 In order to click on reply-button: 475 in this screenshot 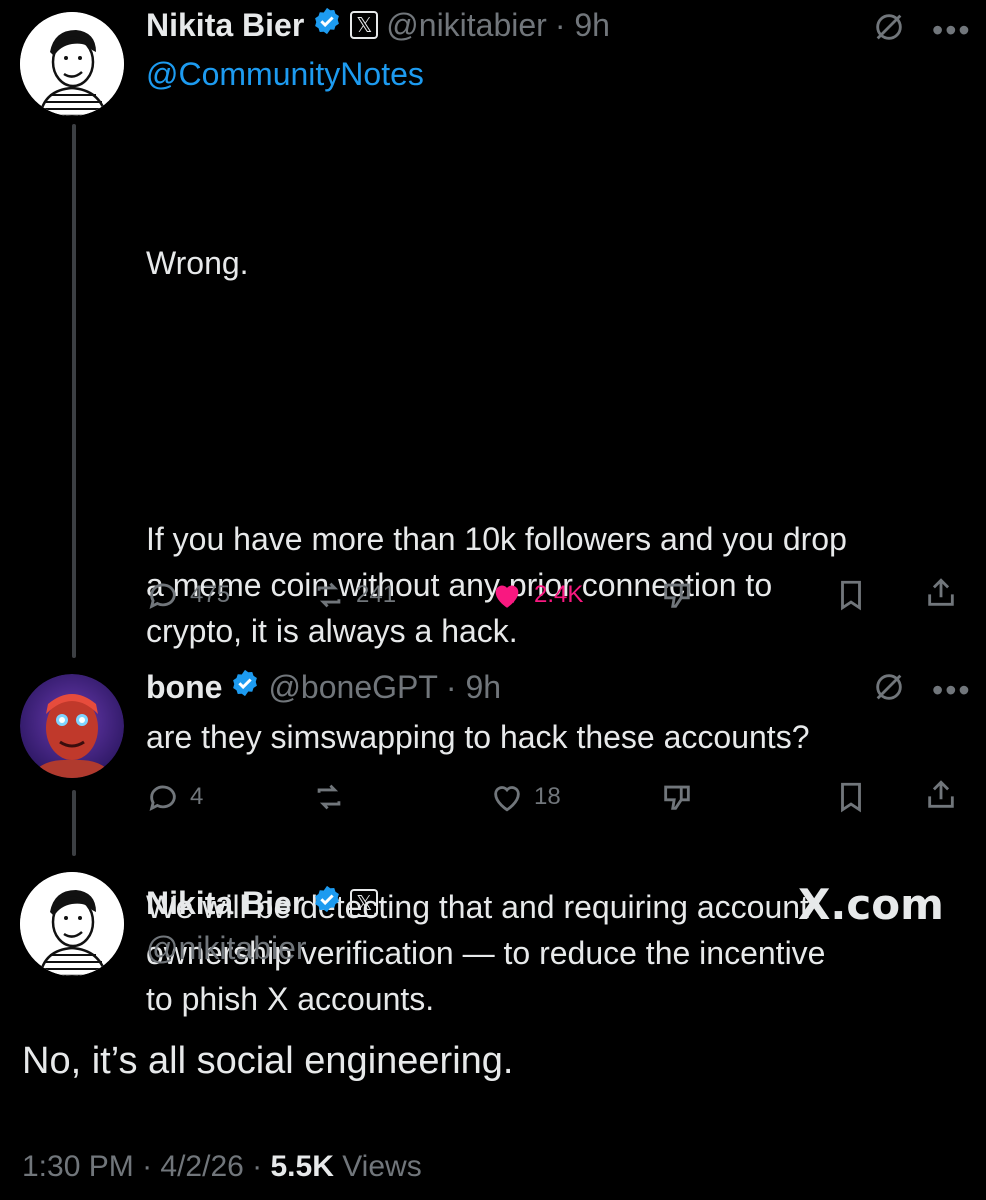, I will do `click(188, 595)`.